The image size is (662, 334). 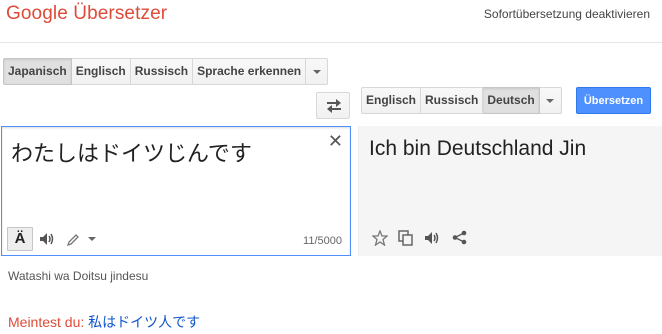 I want to click on target-lang-german: Deutsch, so click(x=511, y=100).